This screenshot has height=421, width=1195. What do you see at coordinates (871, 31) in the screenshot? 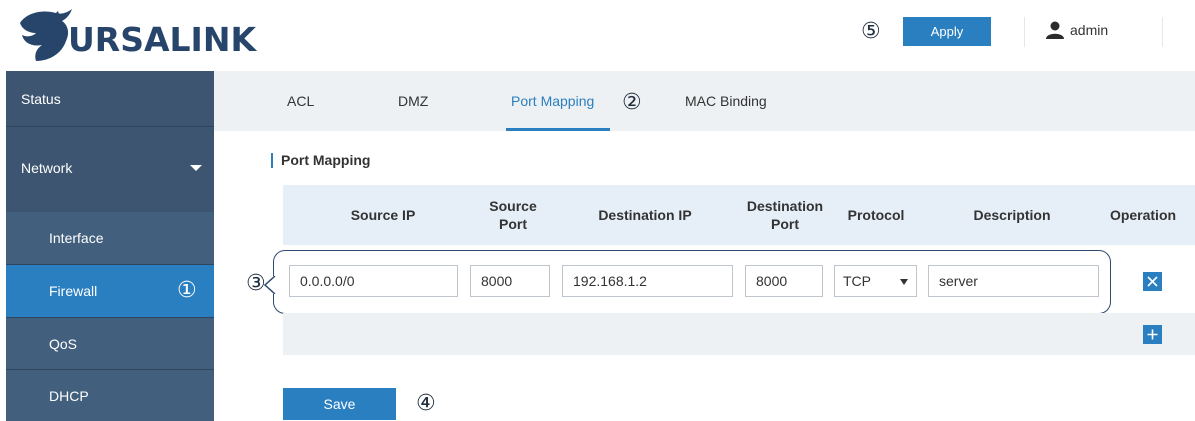
I see `step-marker-5: ⑤` at bounding box center [871, 31].